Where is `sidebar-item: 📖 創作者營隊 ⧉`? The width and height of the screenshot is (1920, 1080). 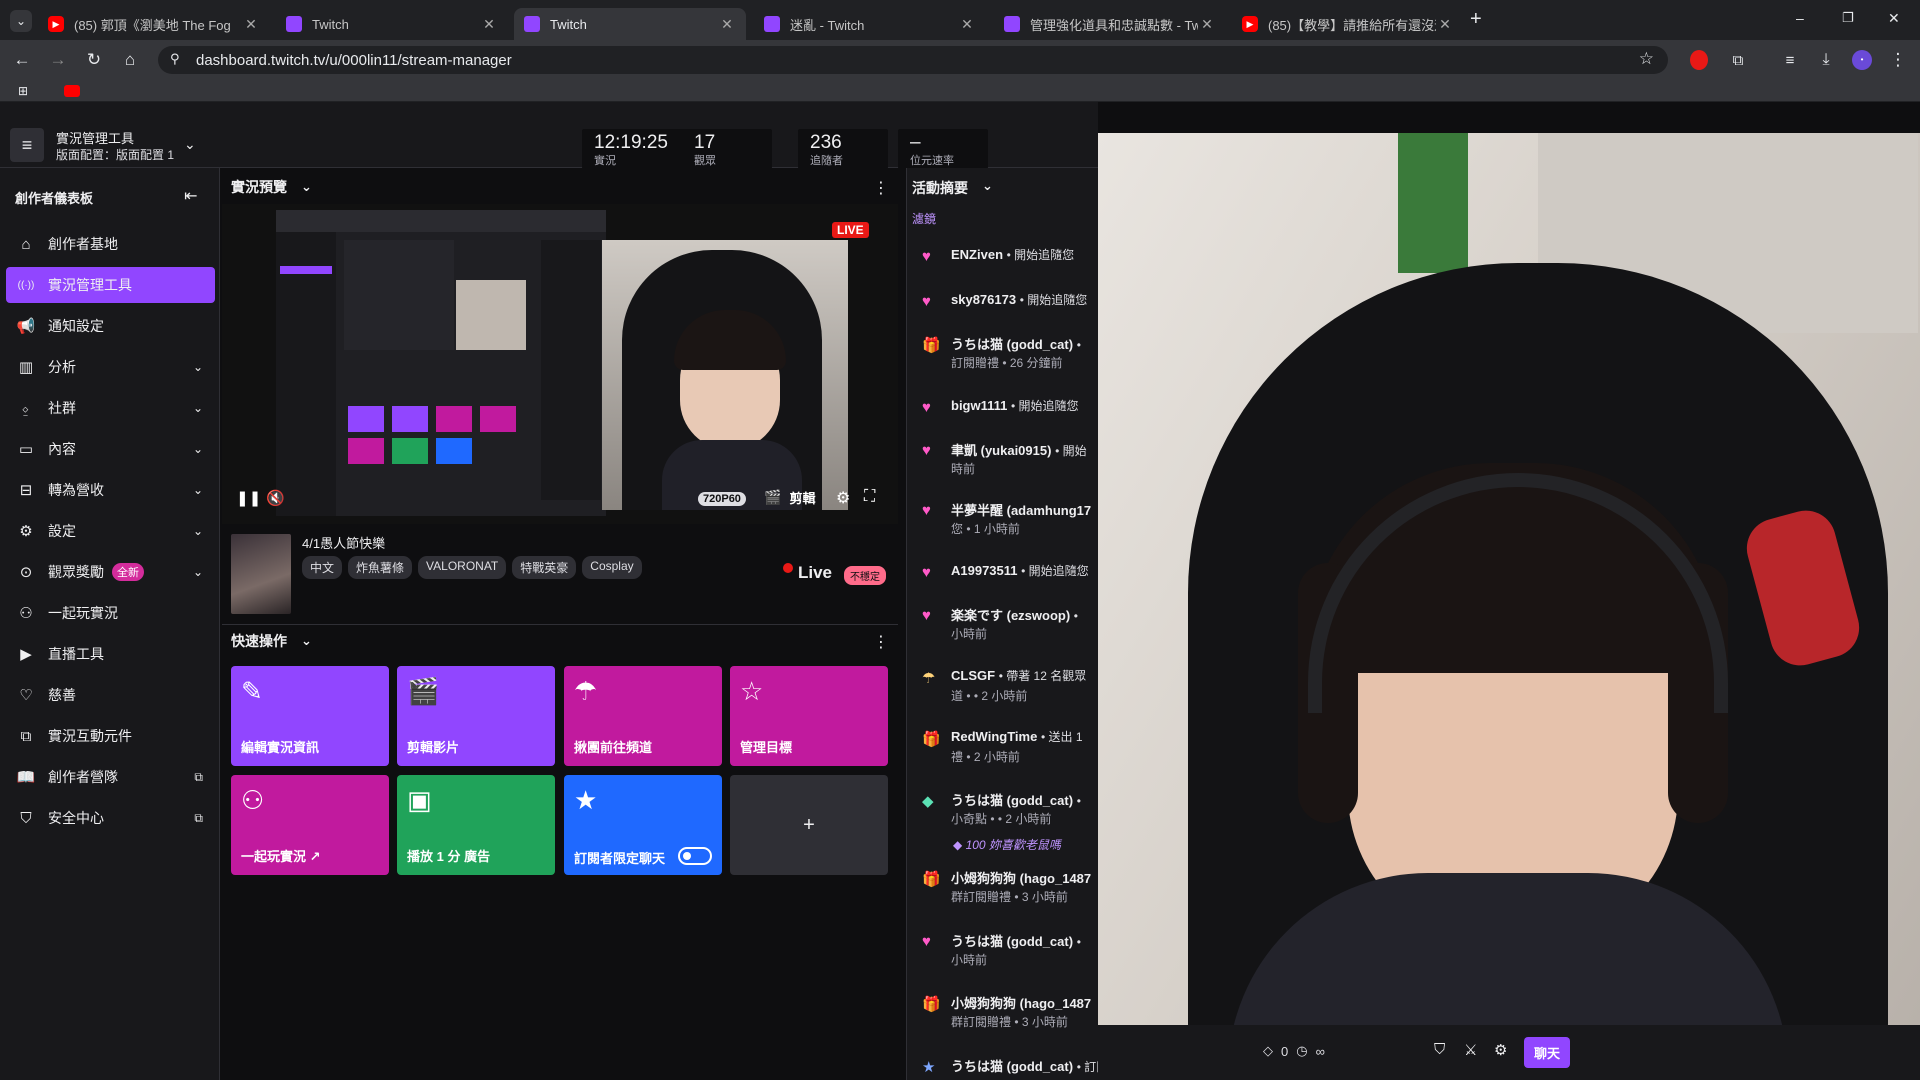
sidebar-item: 📖 創作者營隊 ⧉ is located at coordinates (110, 777).